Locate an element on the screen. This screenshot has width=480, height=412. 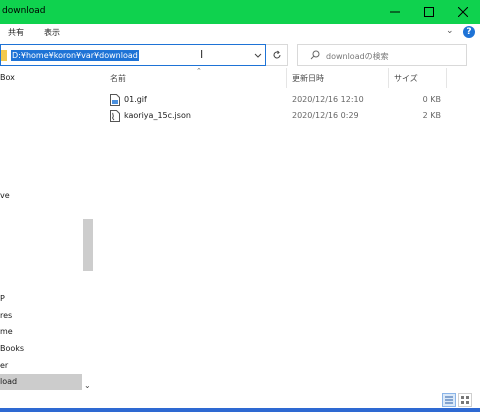
help-icon: ? is located at coordinates (469, 32).